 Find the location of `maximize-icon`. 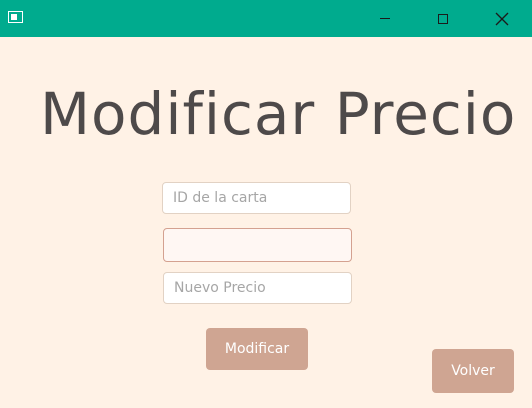

maximize-icon is located at coordinates (443, 18).